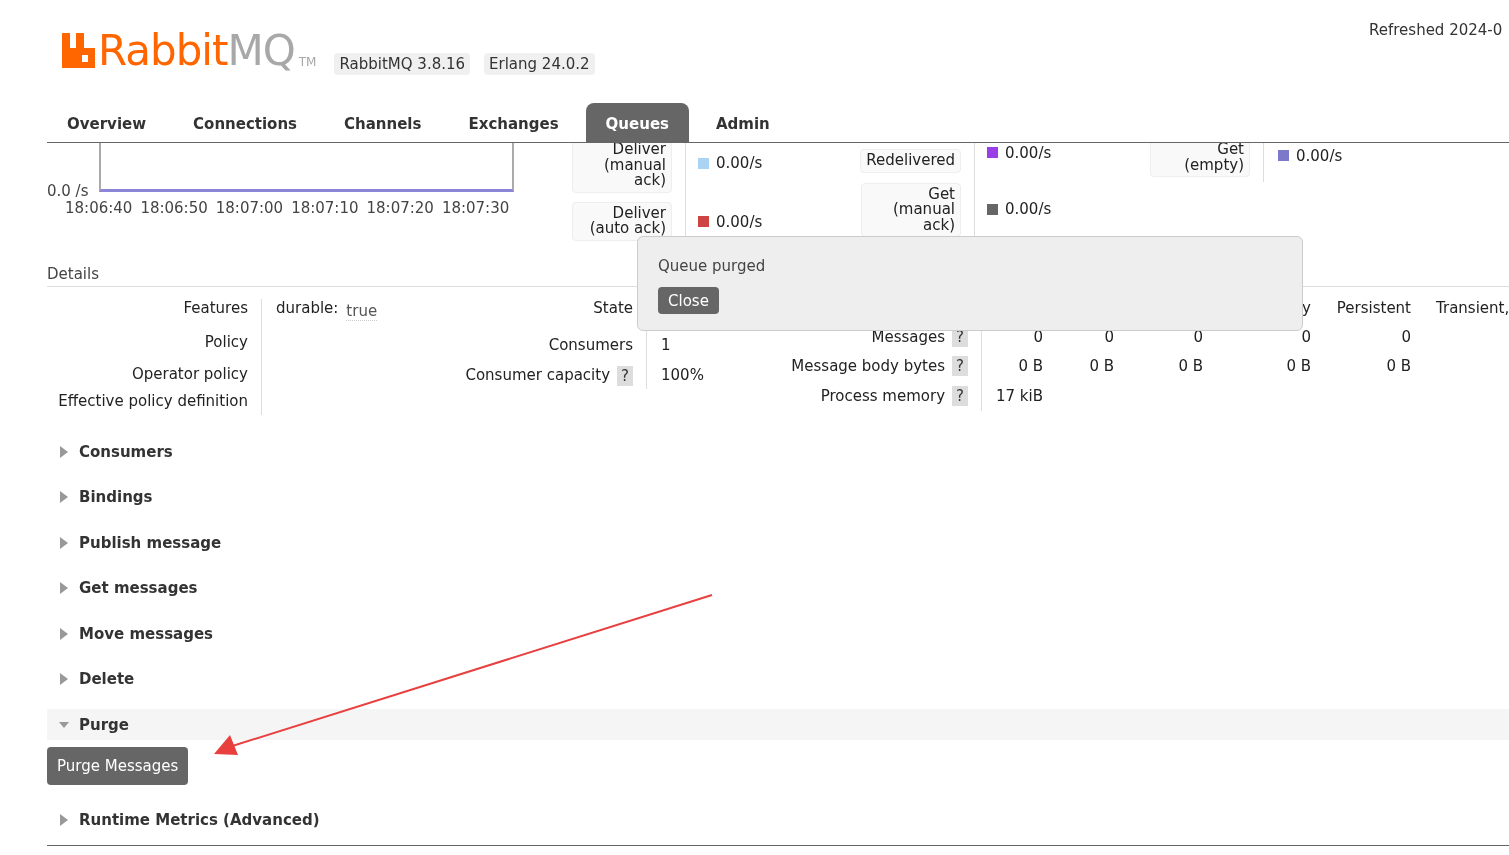 The height and width of the screenshot is (855, 1509). What do you see at coordinates (104, 724) in the screenshot?
I see `section-title: Purge` at bounding box center [104, 724].